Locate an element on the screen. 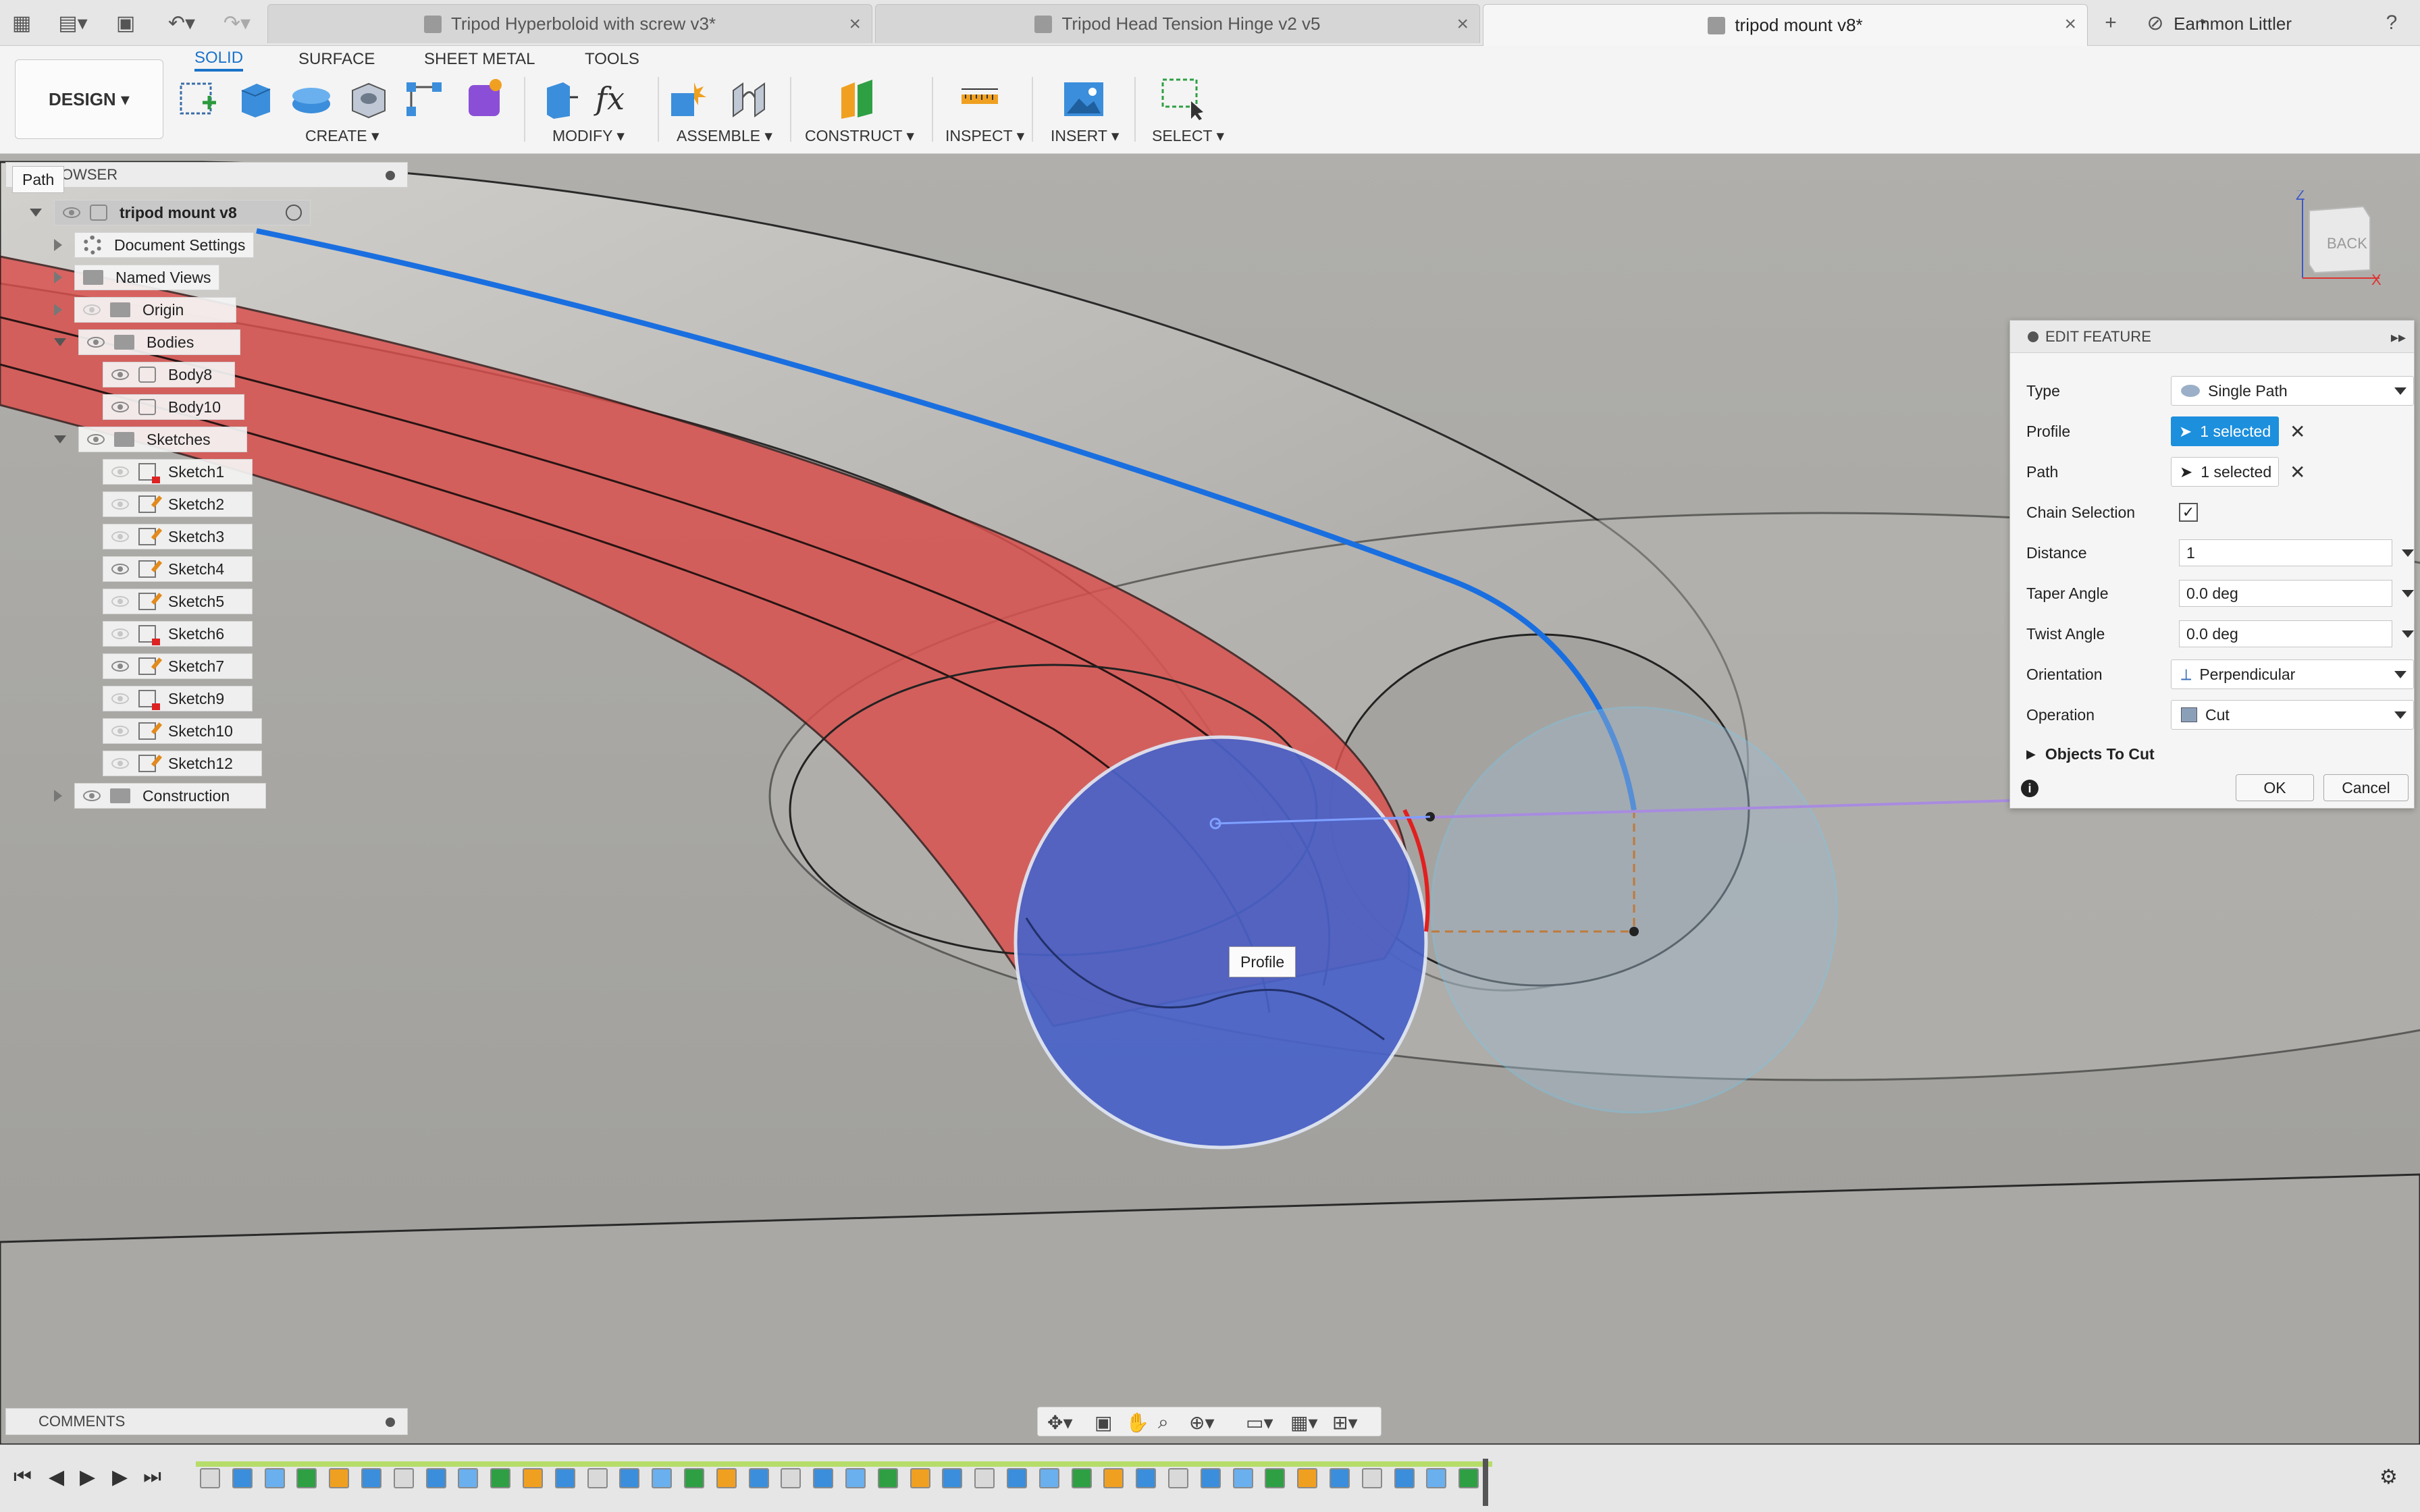 Image resolution: width=2420 pixels, height=1512 pixels. tree-item-sketch5: Sketch5 is located at coordinates (178, 601).